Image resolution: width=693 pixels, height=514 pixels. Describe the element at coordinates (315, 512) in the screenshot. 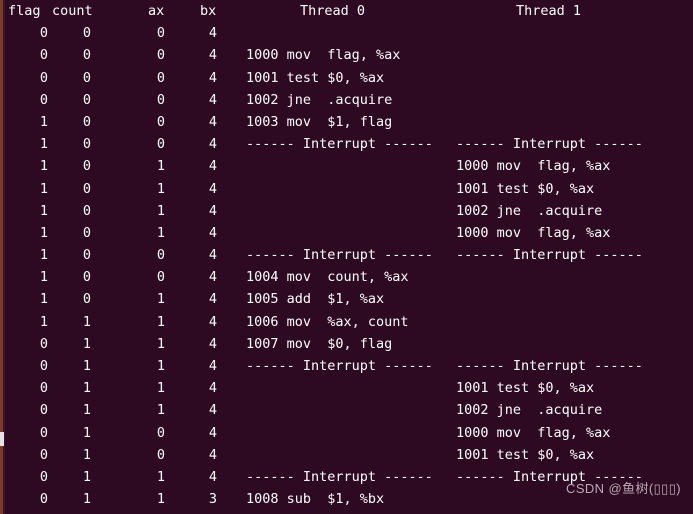

I see `cell-thread0: 1009 test $0, %bx` at that location.